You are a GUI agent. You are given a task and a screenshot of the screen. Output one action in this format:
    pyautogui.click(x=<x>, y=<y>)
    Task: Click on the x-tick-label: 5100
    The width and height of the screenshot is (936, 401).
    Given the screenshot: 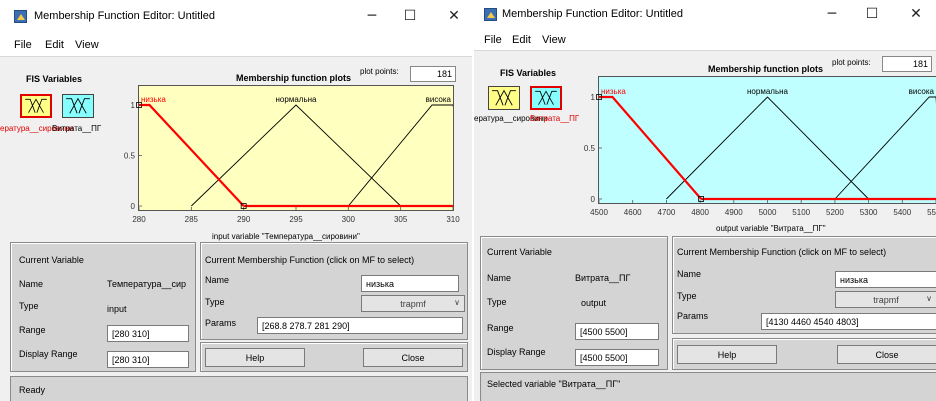 What is the action you would take?
    pyautogui.click(x=801, y=212)
    